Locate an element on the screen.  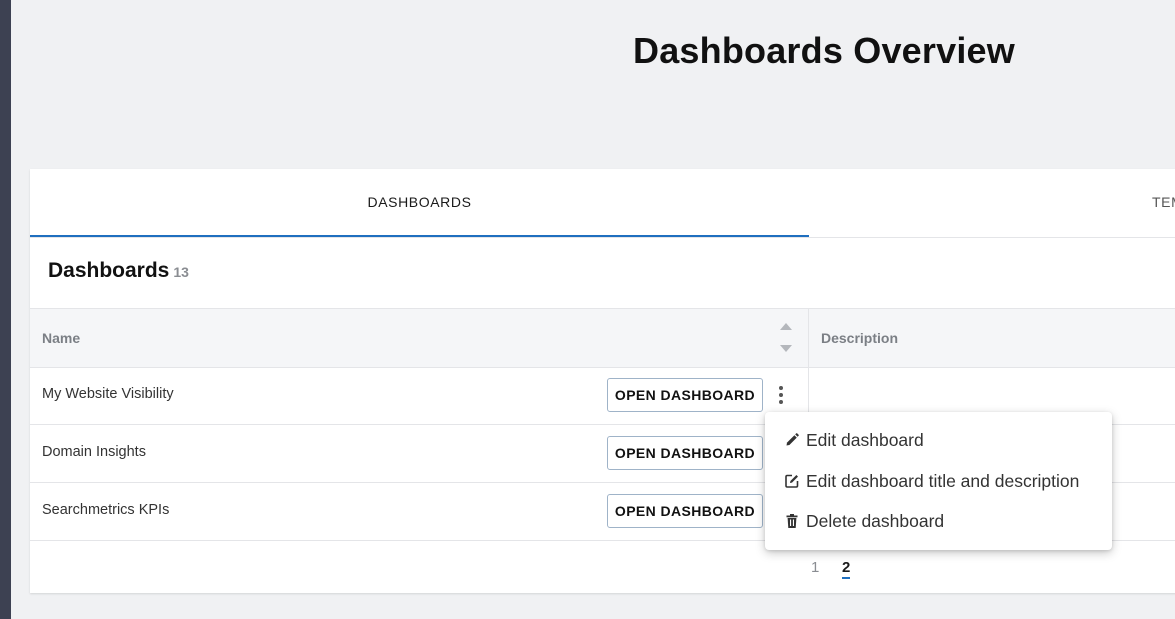
menu-item-label: Delete dashboard is located at coordinates (875, 521).